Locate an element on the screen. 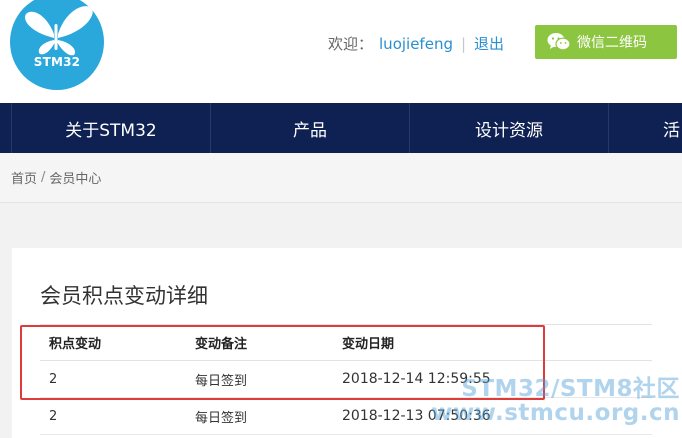  nav-item-activities: 活 is located at coordinates (645, 128).